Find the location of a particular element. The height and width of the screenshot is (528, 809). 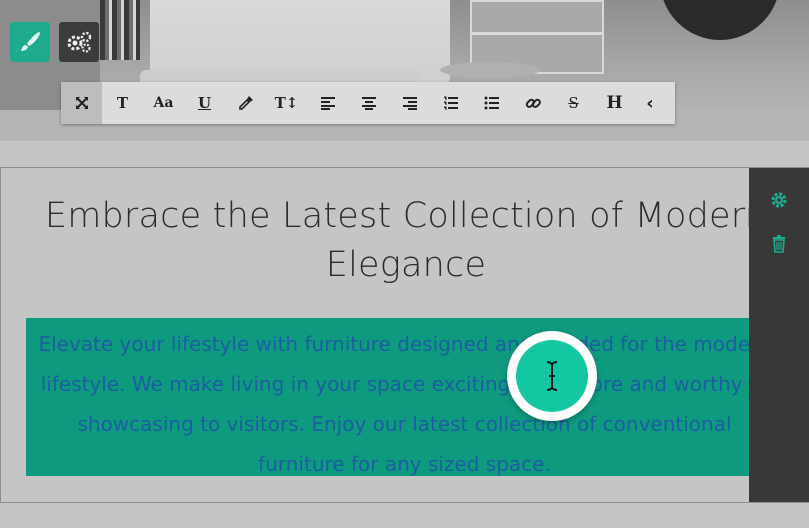

strikethrough-button: S is located at coordinates (573, 103).